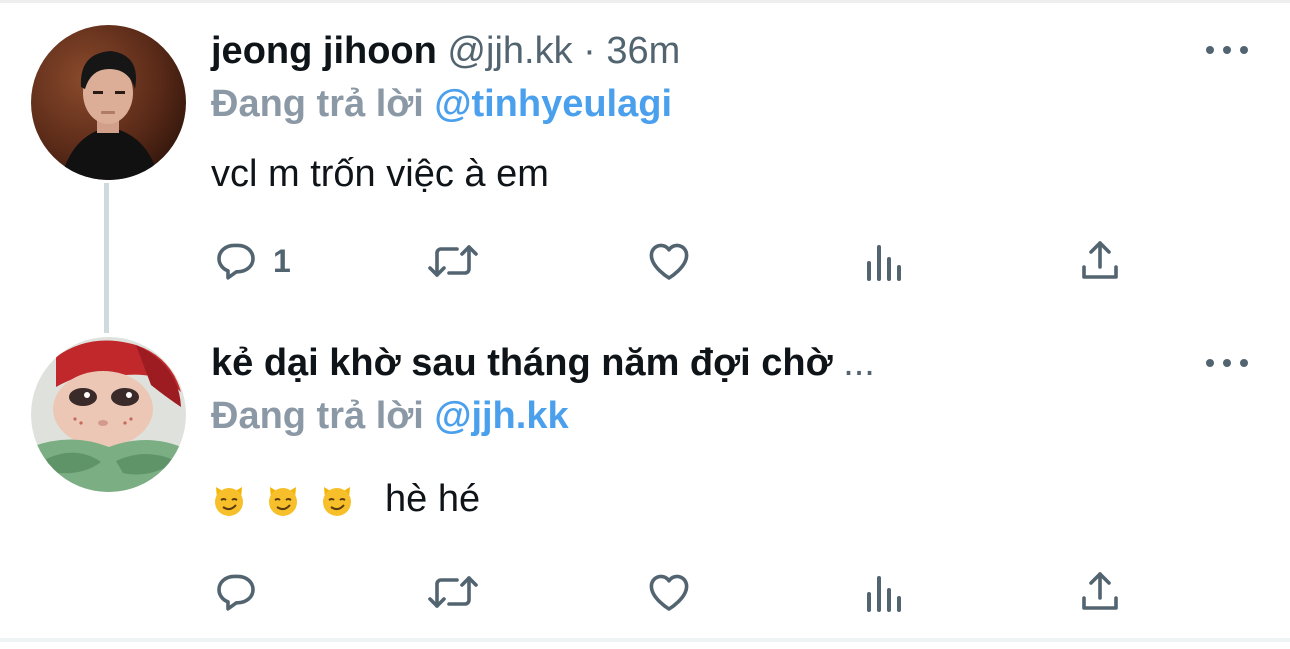 The height and width of the screenshot is (649, 1290). What do you see at coordinates (645, 640) in the screenshot?
I see `bottom-divider` at bounding box center [645, 640].